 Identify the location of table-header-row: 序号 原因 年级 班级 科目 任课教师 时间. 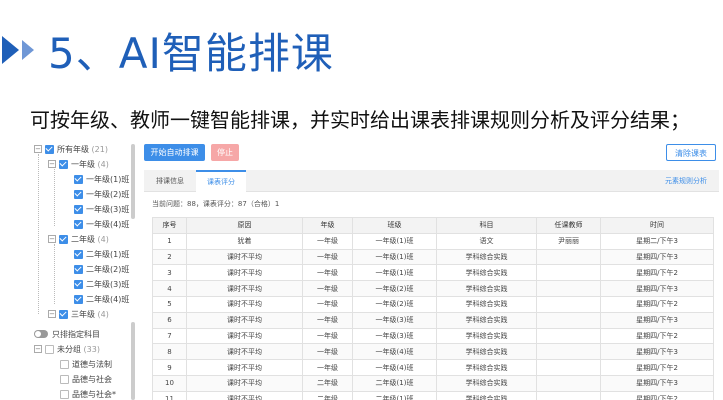
(433, 225).